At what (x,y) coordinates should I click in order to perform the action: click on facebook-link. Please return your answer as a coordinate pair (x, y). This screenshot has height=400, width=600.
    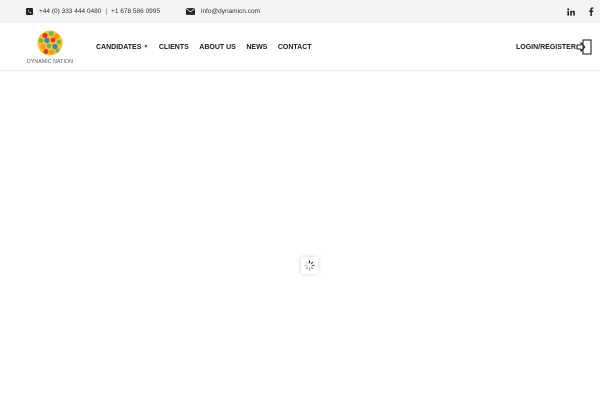
    Looking at the image, I should click on (591, 11).